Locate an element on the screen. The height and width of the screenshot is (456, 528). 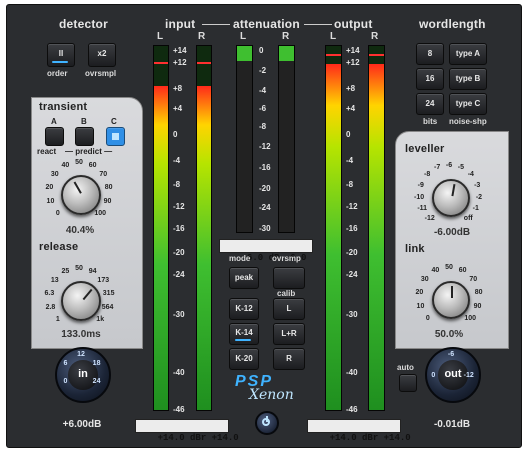
bits-16-button: 16 is located at coordinates (430, 79).